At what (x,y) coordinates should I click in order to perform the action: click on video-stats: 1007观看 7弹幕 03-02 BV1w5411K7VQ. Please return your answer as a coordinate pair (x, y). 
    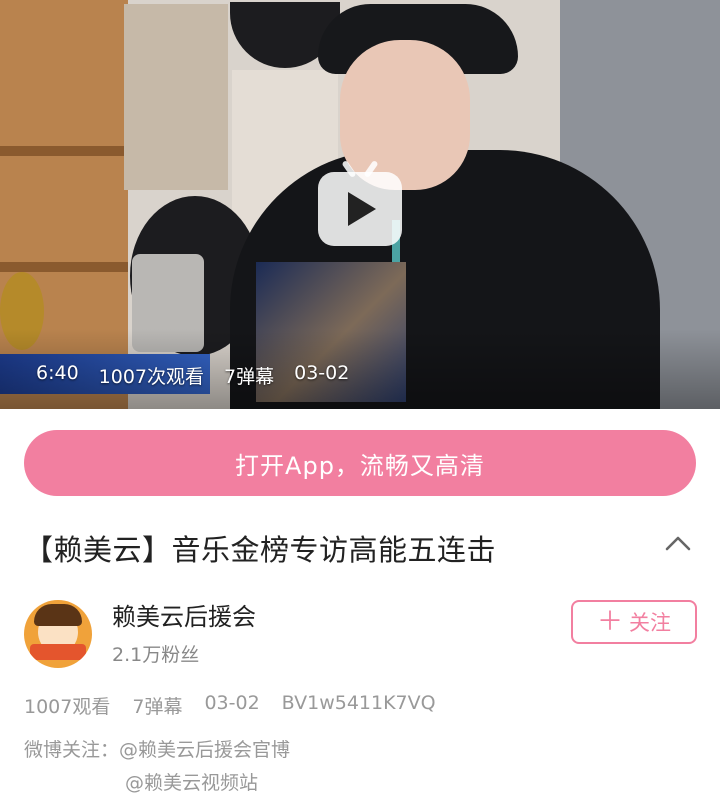
    Looking at the image, I should click on (230, 705).